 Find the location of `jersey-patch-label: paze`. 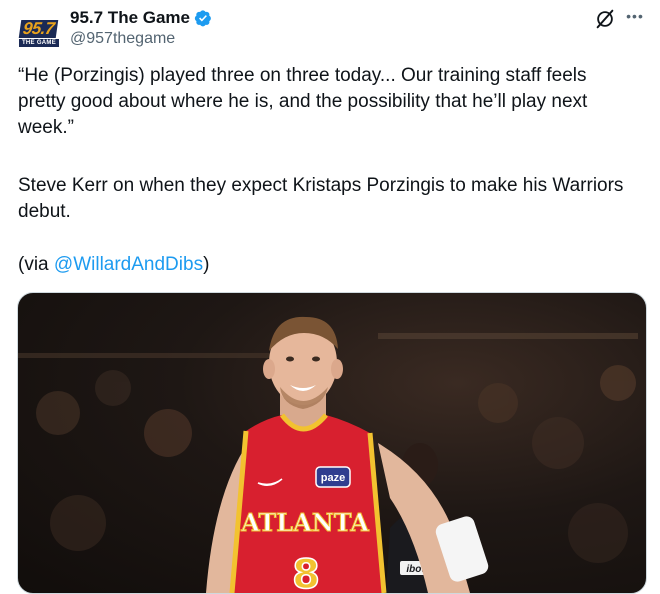

jersey-patch-label: paze is located at coordinates (333, 478).